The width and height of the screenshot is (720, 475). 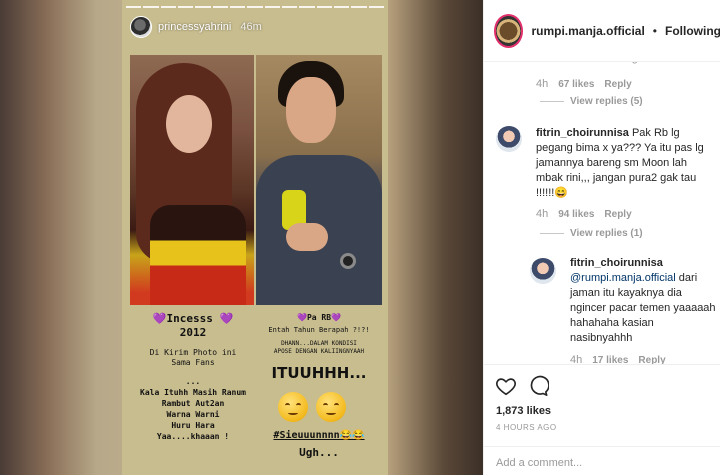 What do you see at coordinates (319, 435) in the screenshot?
I see `right-caption-hashtag: #Sieuuunnnn😂😂` at bounding box center [319, 435].